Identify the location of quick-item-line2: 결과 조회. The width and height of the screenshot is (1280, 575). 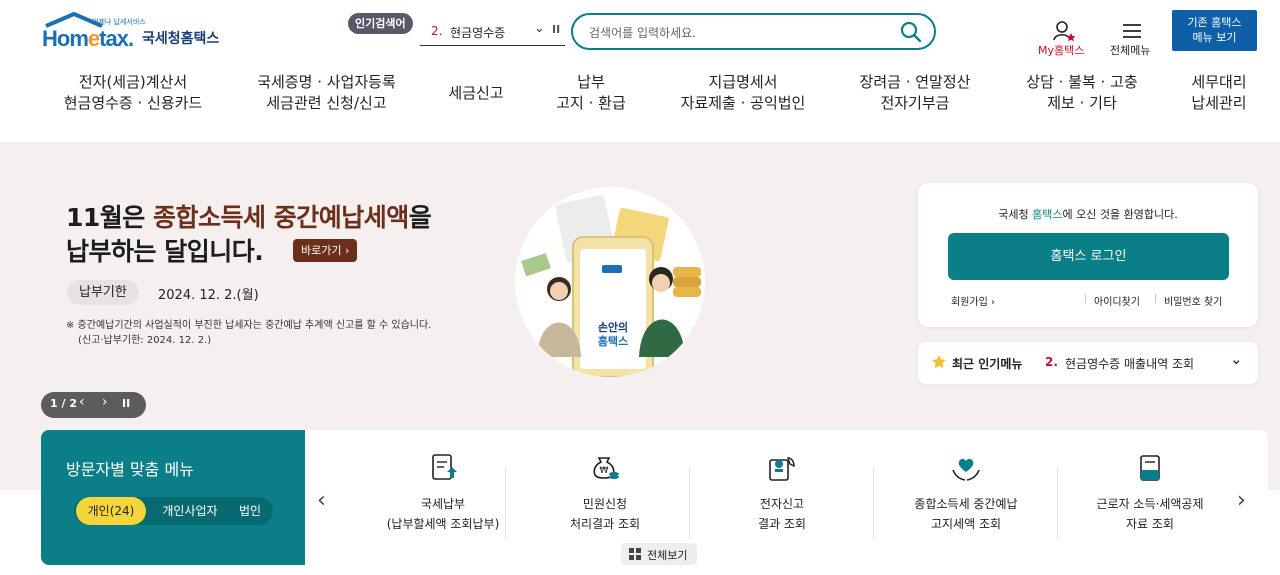
(782, 524).